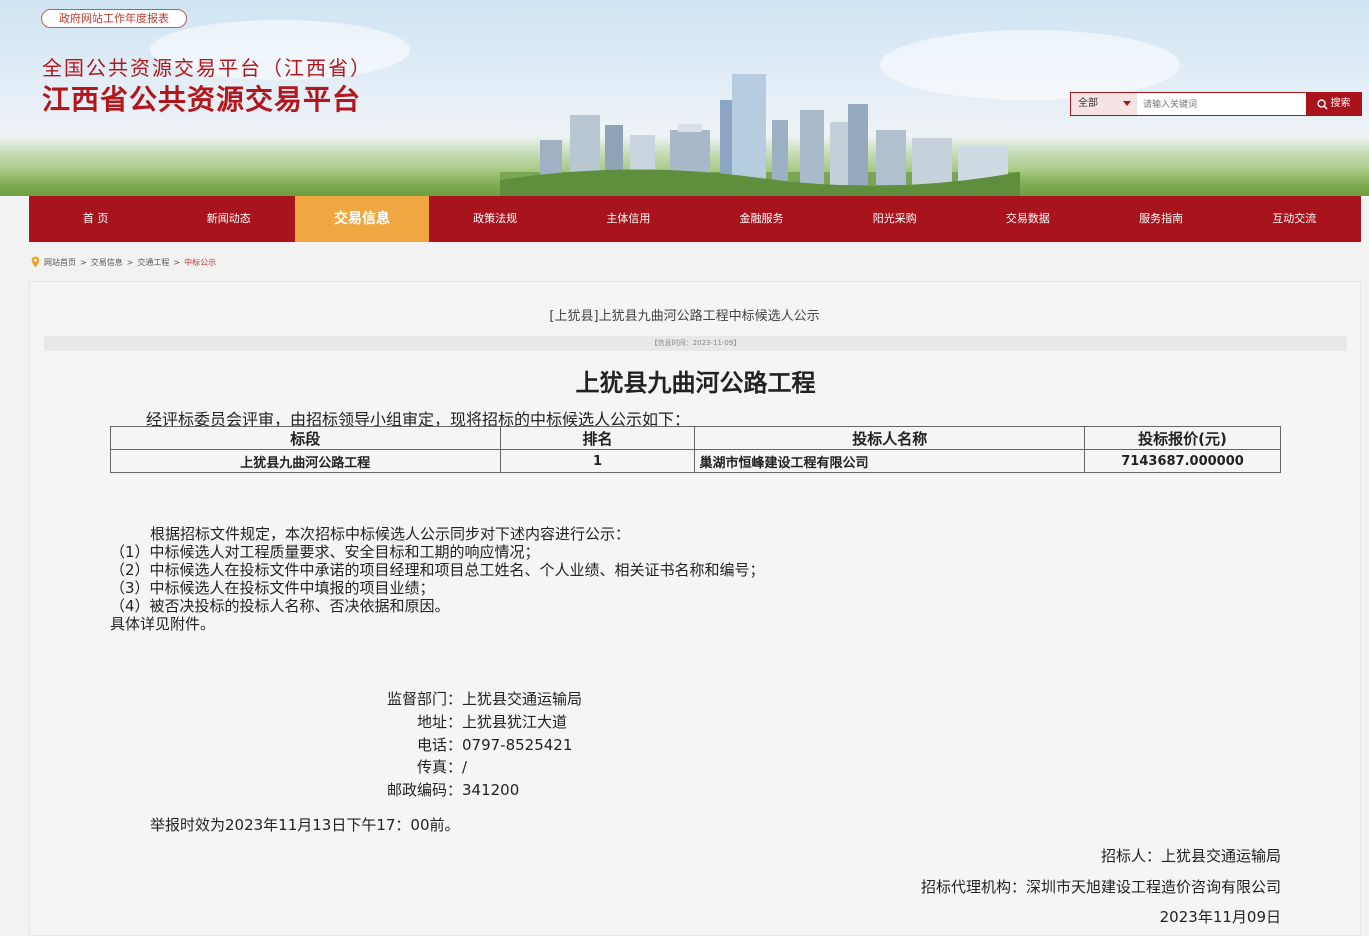 Image resolution: width=1369 pixels, height=936 pixels. What do you see at coordinates (628, 219) in the screenshot?
I see `nav-item-credit: 主体信用` at bounding box center [628, 219].